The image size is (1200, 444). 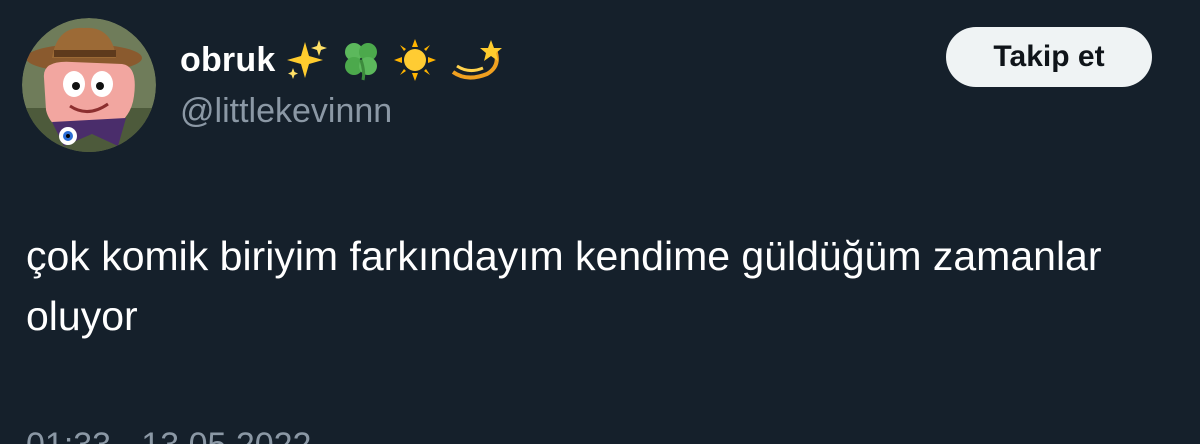 What do you see at coordinates (1049, 57) in the screenshot?
I see `follow-button: Takip et` at bounding box center [1049, 57].